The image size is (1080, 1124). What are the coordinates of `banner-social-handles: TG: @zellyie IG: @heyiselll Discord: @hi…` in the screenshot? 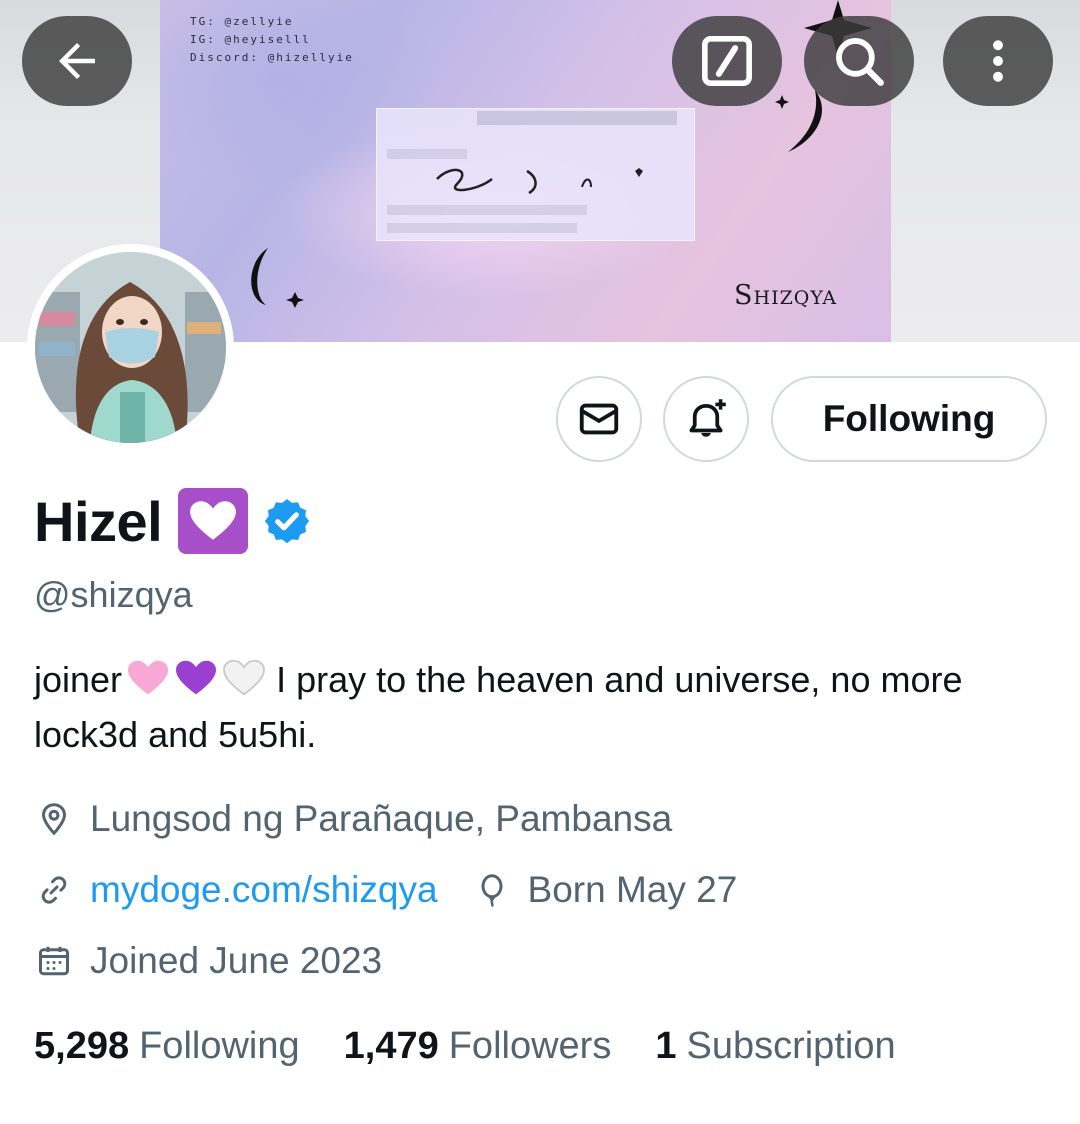 It's located at (272, 40).